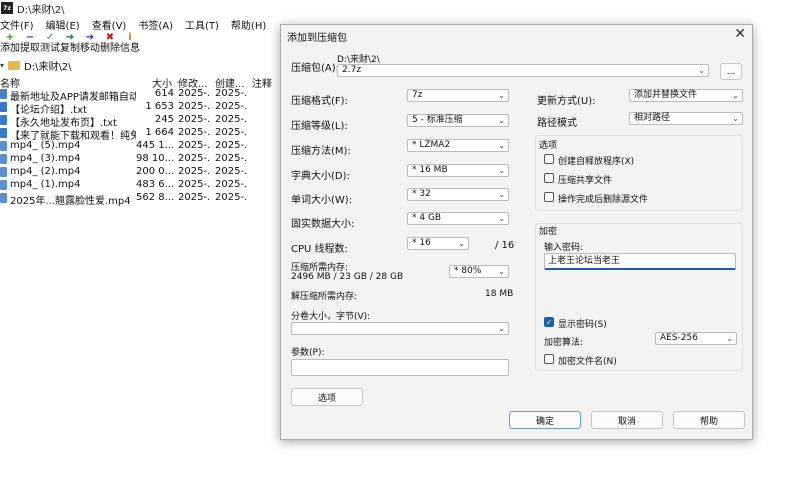 This screenshot has height=480, width=800. Describe the element at coordinates (327, 397) in the screenshot. I see `options-button: 选项` at that location.